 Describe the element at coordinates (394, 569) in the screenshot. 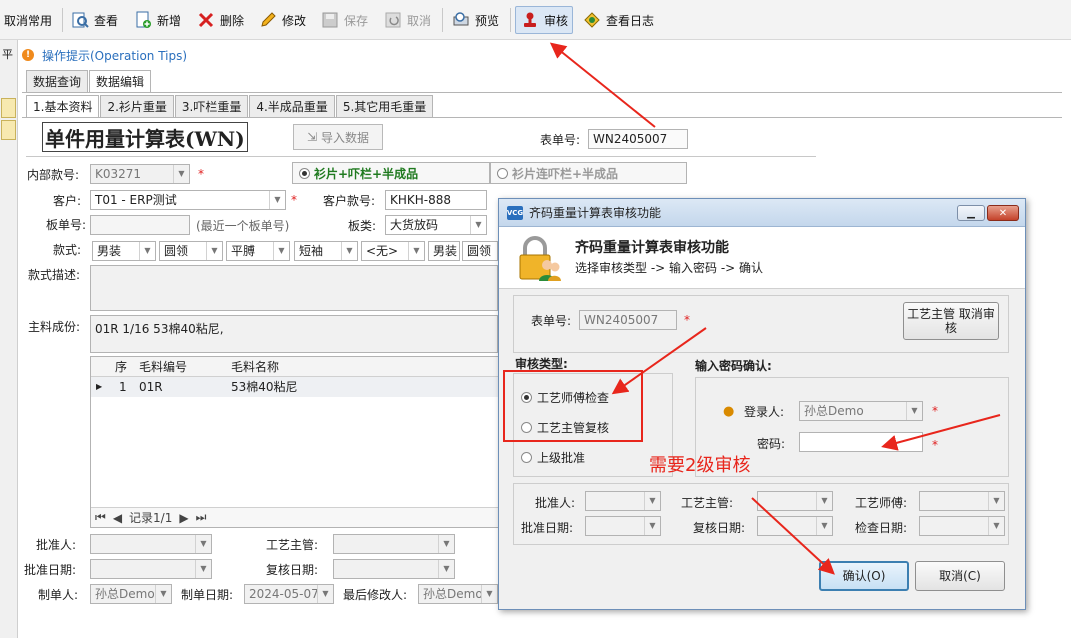

I see `recheck-date-combo: ▼` at that location.